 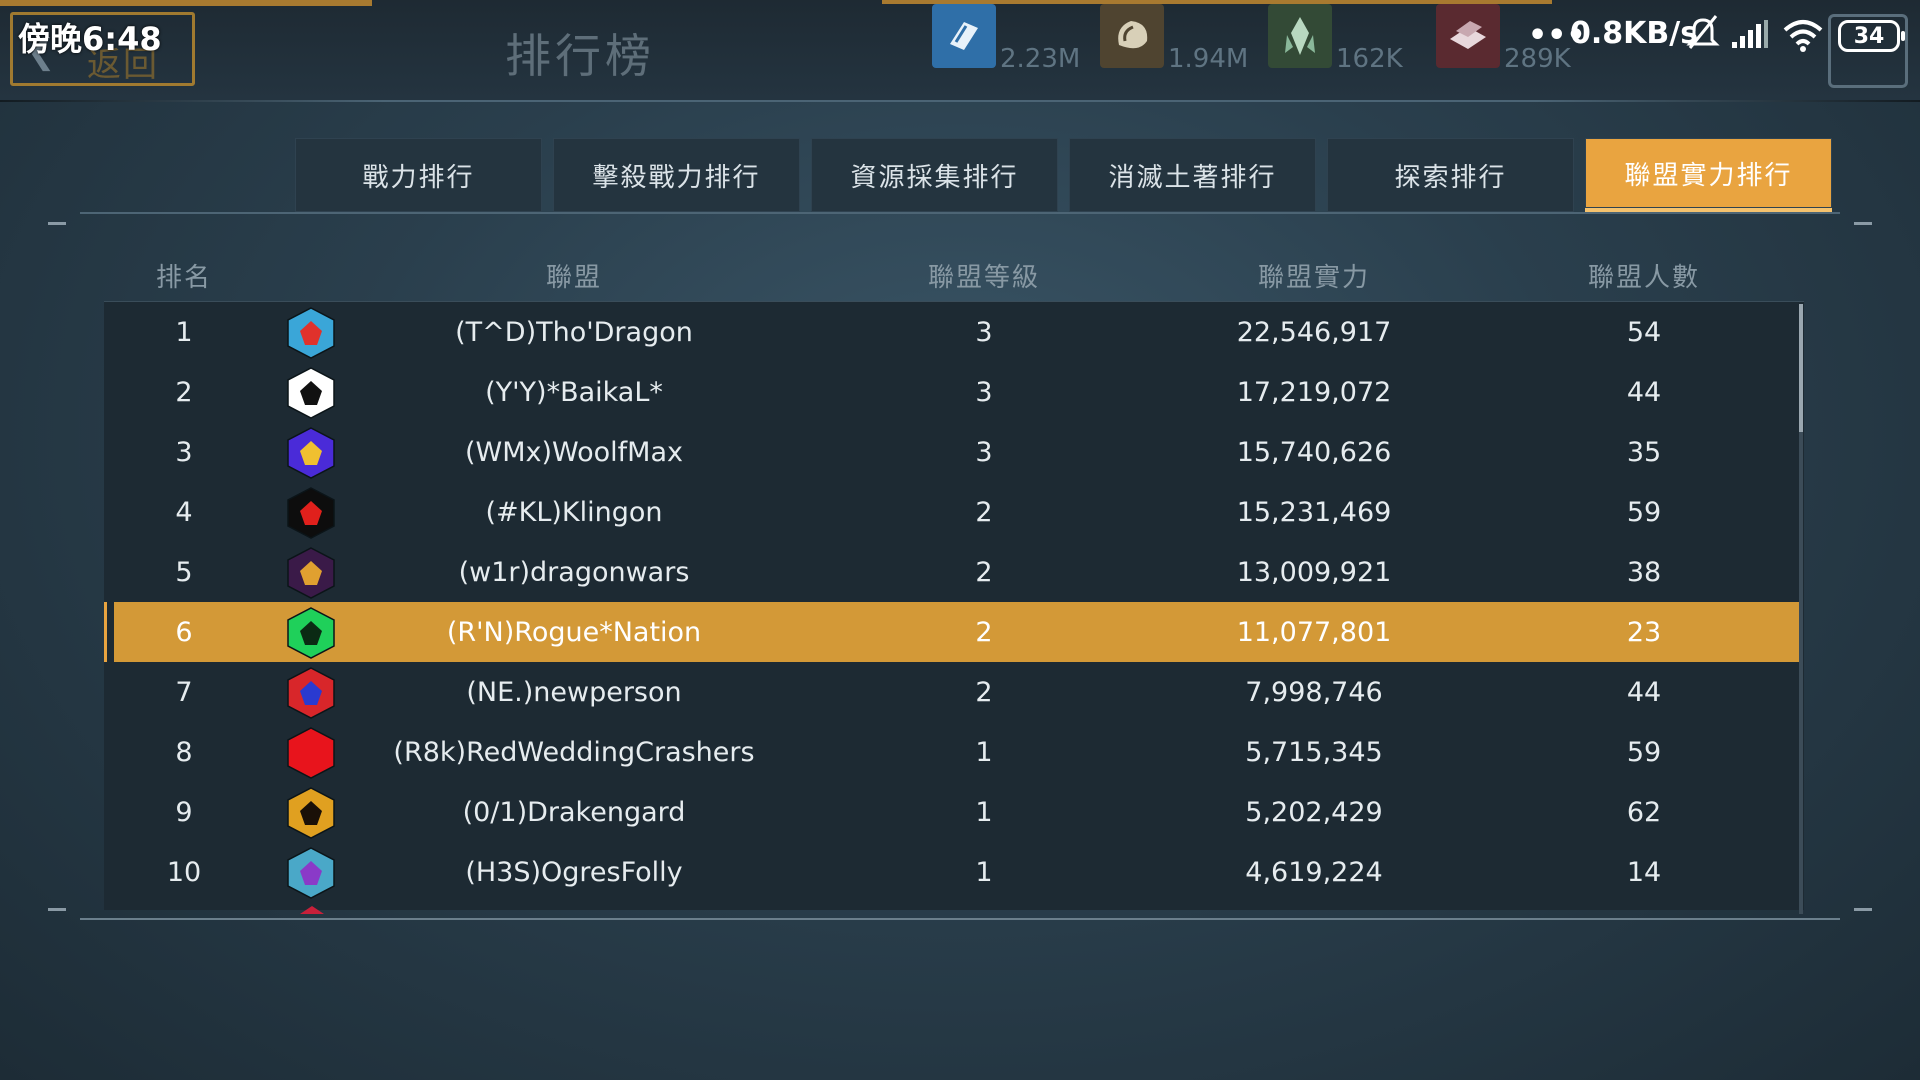 What do you see at coordinates (311, 453) in the screenshot?
I see `purple-serpent-emblem-icon` at bounding box center [311, 453].